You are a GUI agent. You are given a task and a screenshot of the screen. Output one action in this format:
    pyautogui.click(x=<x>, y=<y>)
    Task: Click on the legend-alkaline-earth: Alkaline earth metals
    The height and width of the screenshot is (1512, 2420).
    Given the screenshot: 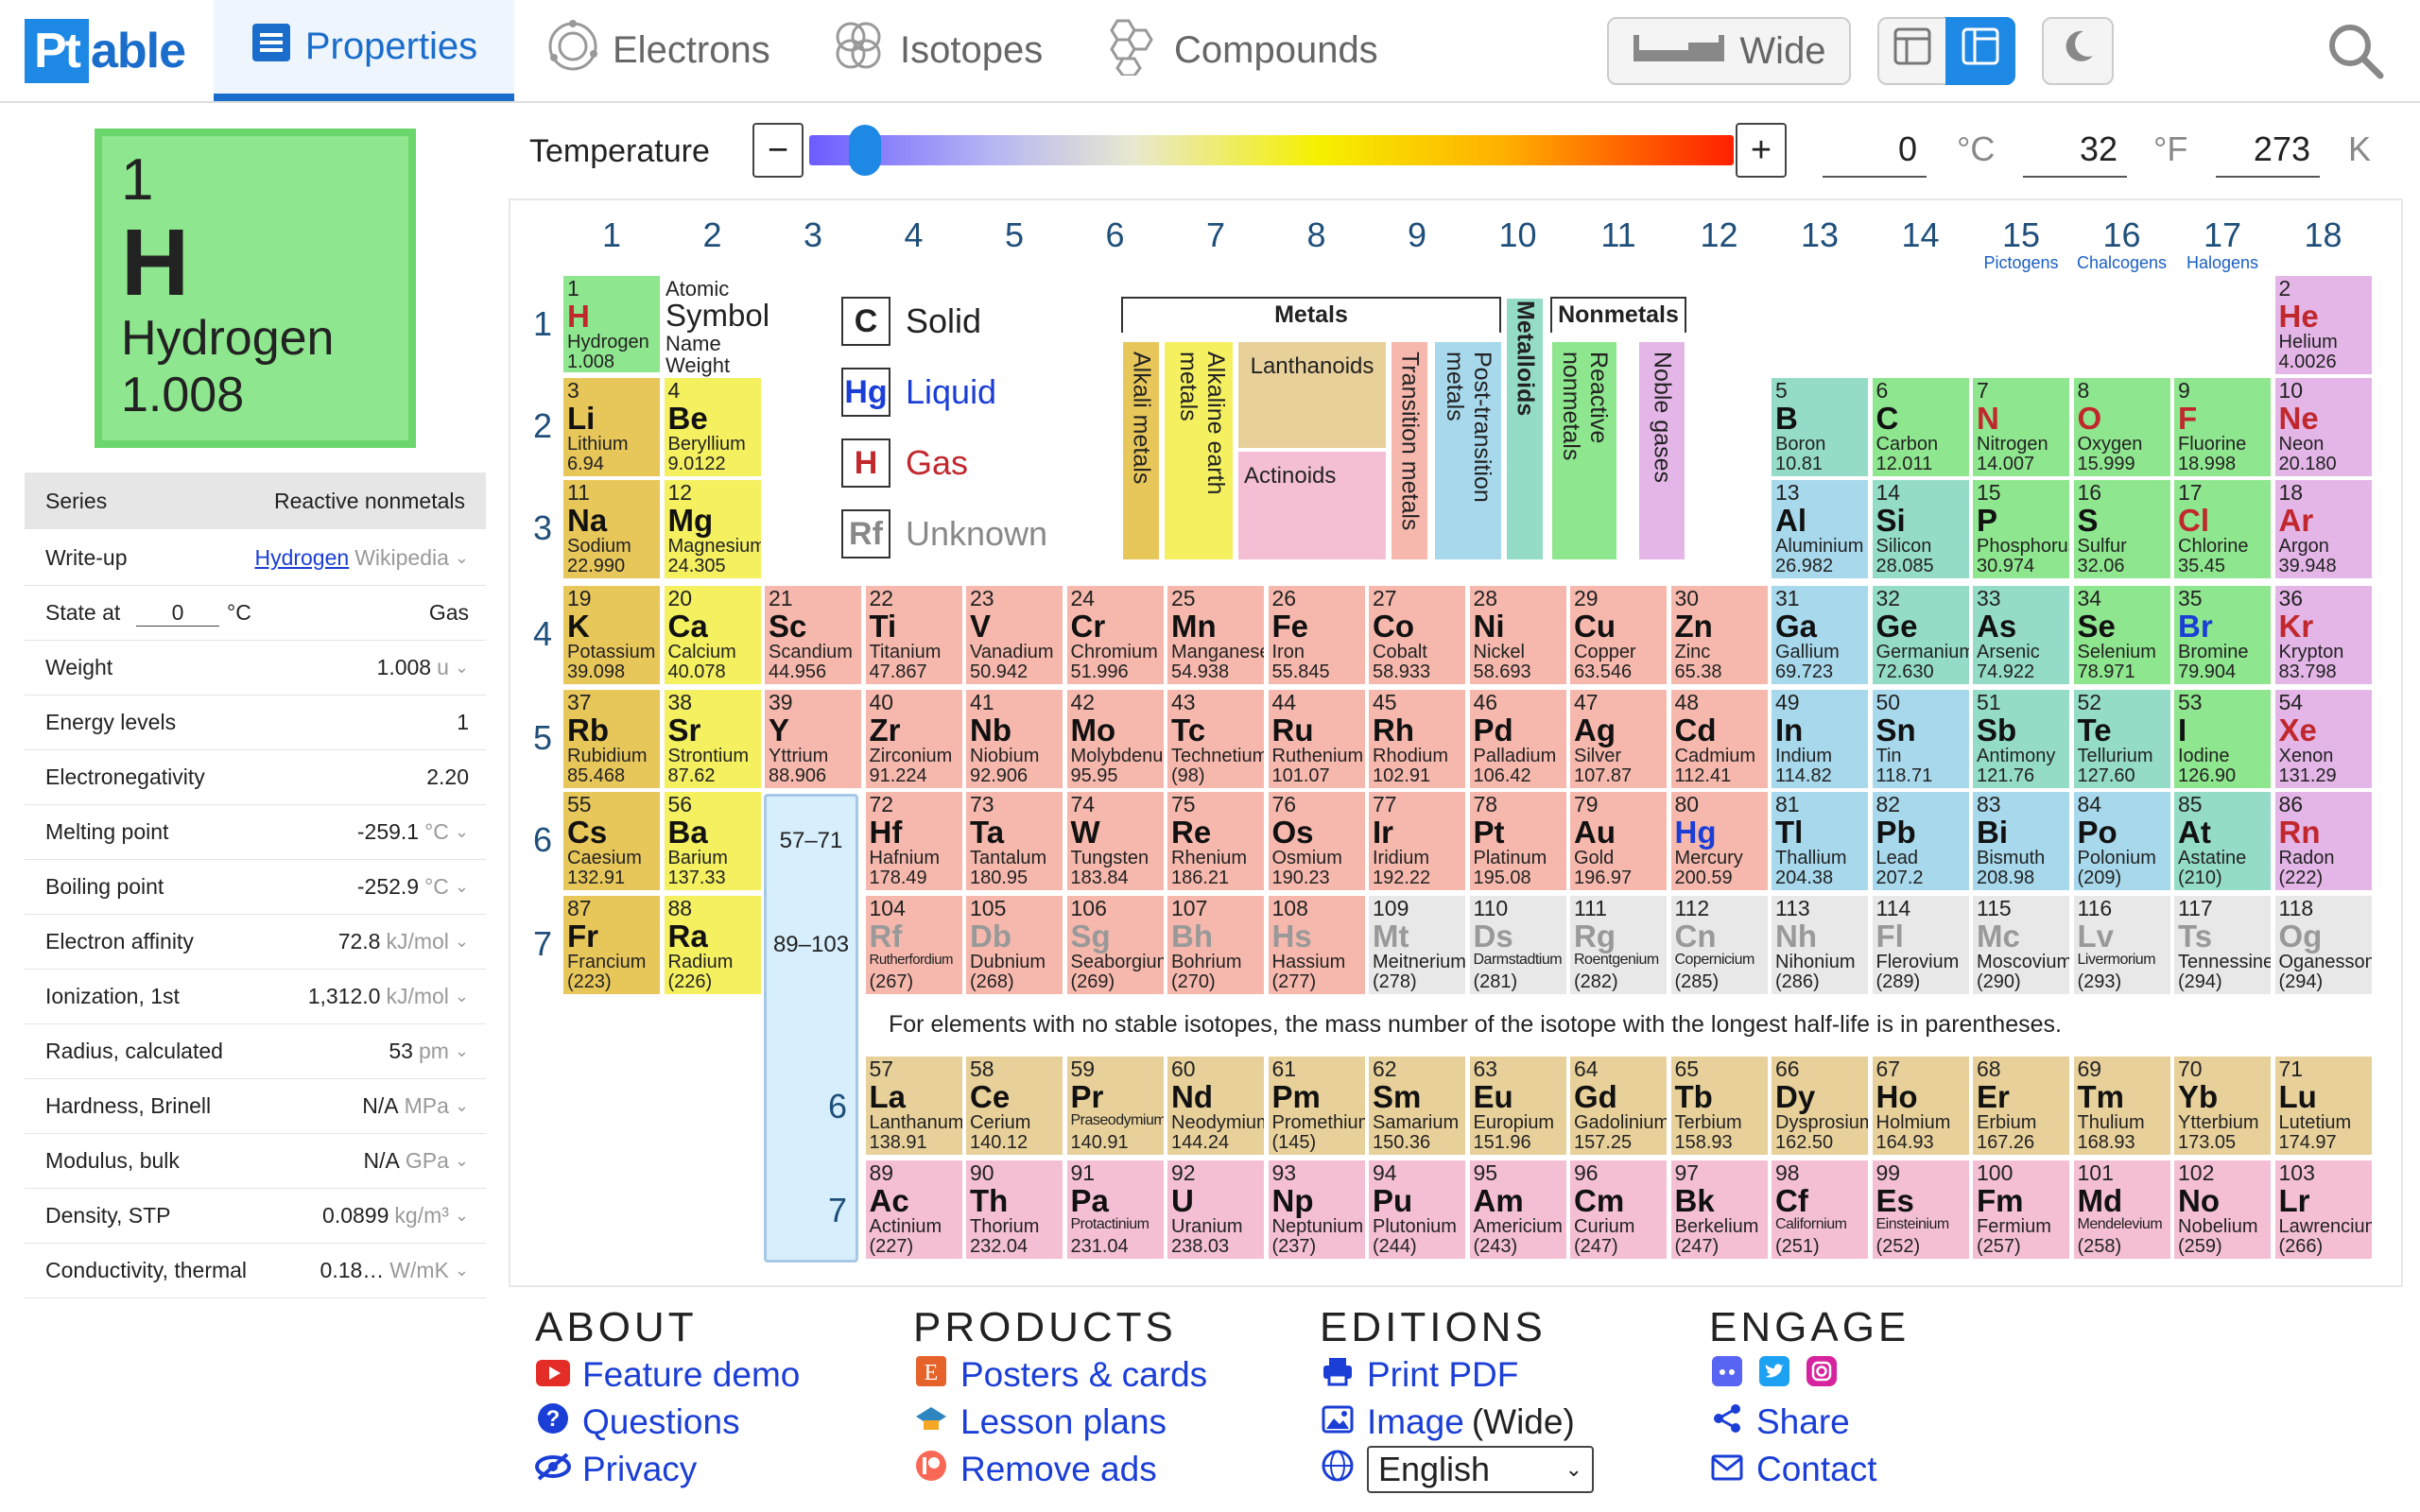 What is the action you would take?
    pyautogui.click(x=1199, y=450)
    